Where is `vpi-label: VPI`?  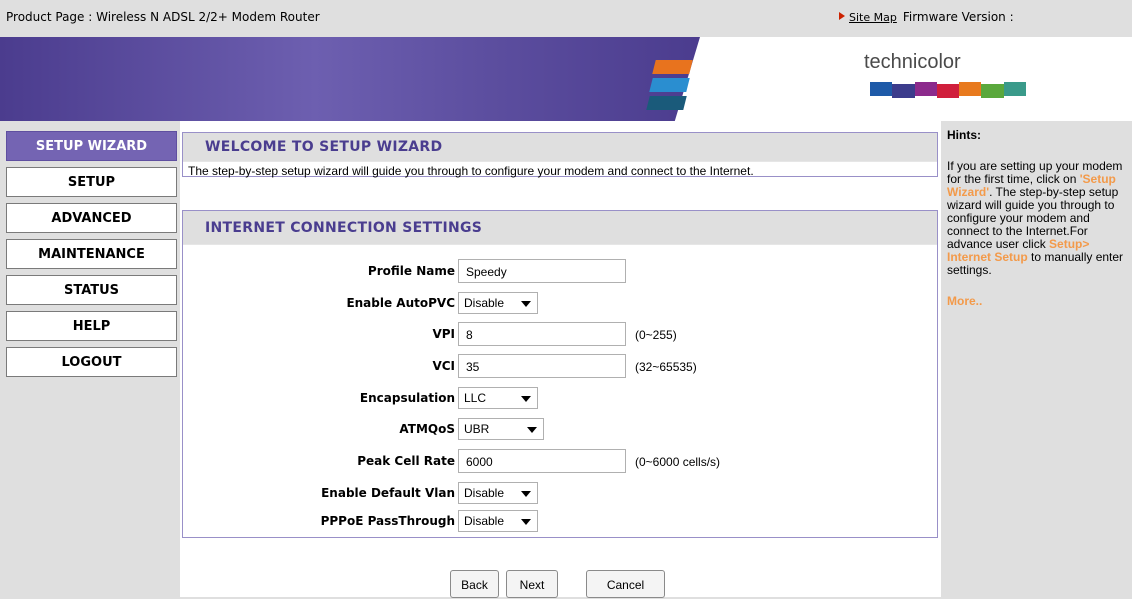
vpi-label: VPI is located at coordinates (443, 334).